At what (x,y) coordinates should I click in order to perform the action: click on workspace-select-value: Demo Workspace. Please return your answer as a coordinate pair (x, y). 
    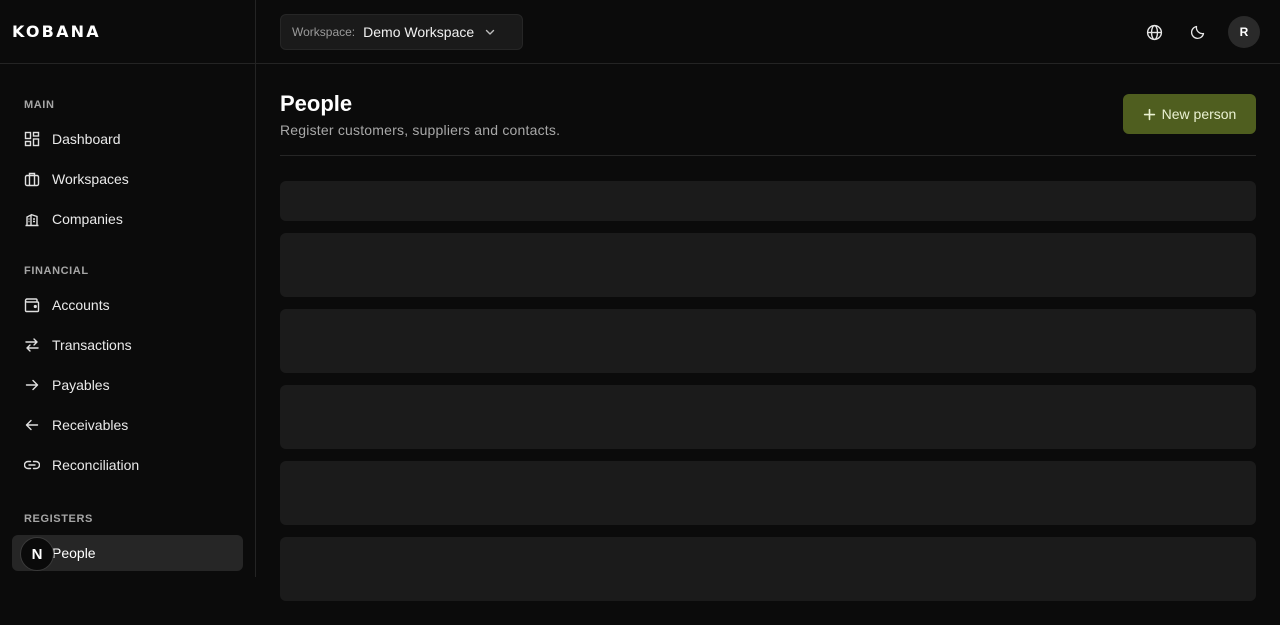
    Looking at the image, I should click on (419, 32).